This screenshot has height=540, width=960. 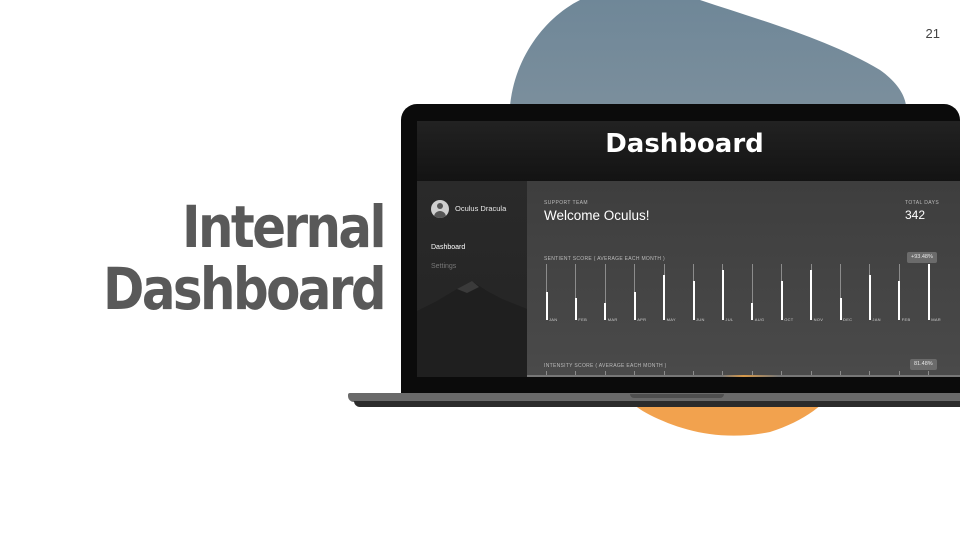 What do you see at coordinates (789, 319) in the screenshot?
I see `month-label: OCT` at bounding box center [789, 319].